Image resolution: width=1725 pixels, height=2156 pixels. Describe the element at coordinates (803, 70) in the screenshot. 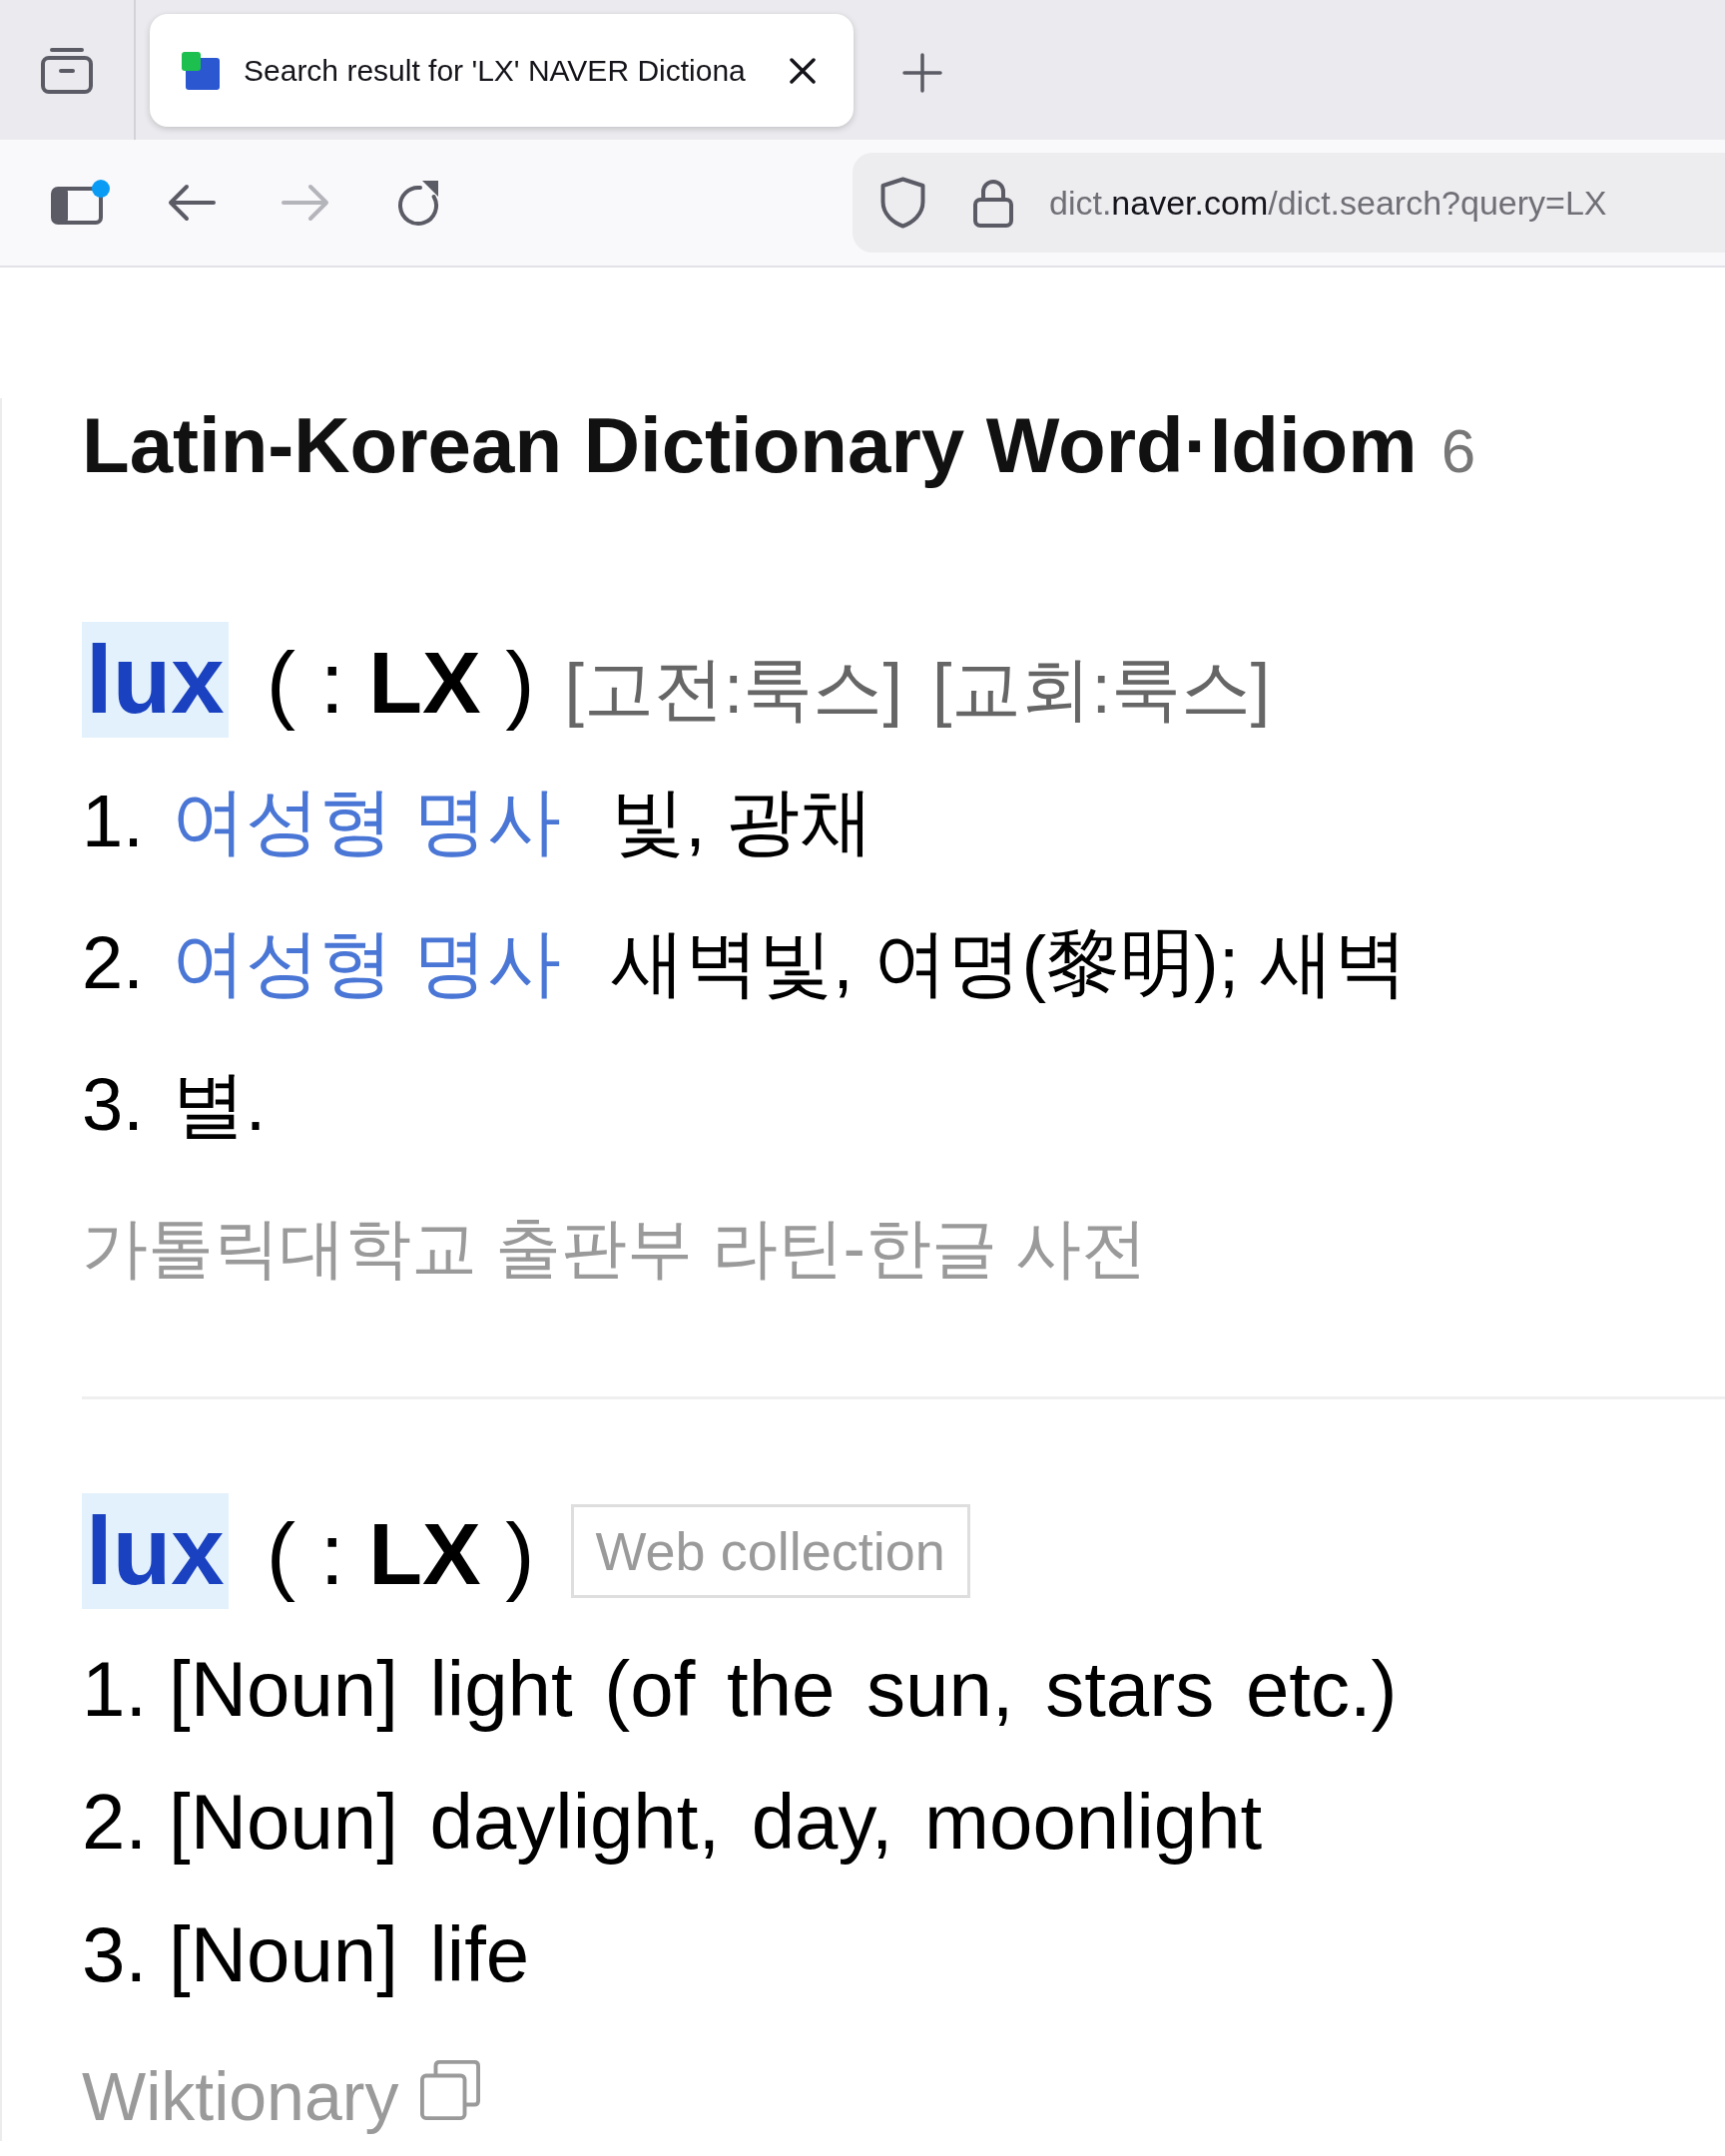

I see `close-icon` at that location.